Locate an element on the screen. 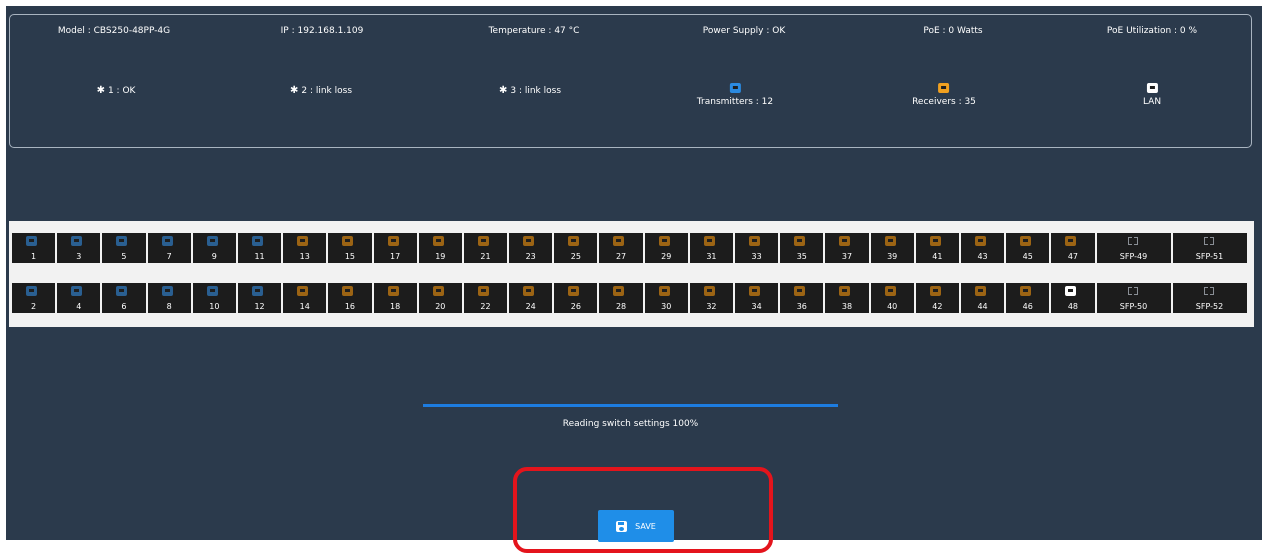 This screenshot has height=553, width=1267. sfp-port: SFP-50 is located at coordinates (1133, 298).